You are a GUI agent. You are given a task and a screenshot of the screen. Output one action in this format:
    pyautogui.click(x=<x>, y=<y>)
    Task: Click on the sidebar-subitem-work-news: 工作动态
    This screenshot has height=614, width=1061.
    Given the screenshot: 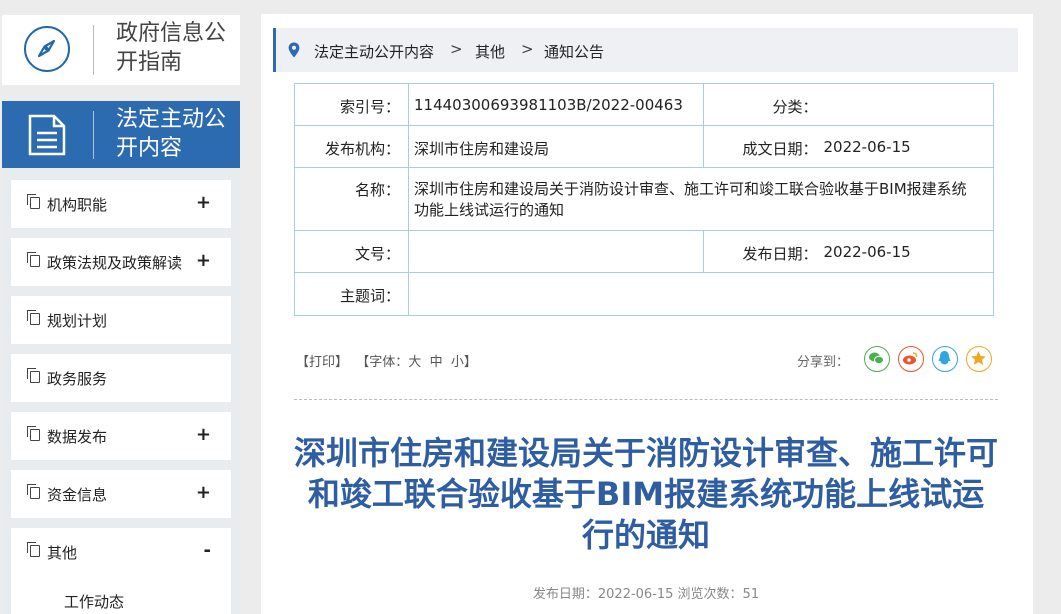 What is the action you would take?
    pyautogui.click(x=94, y=601)
    